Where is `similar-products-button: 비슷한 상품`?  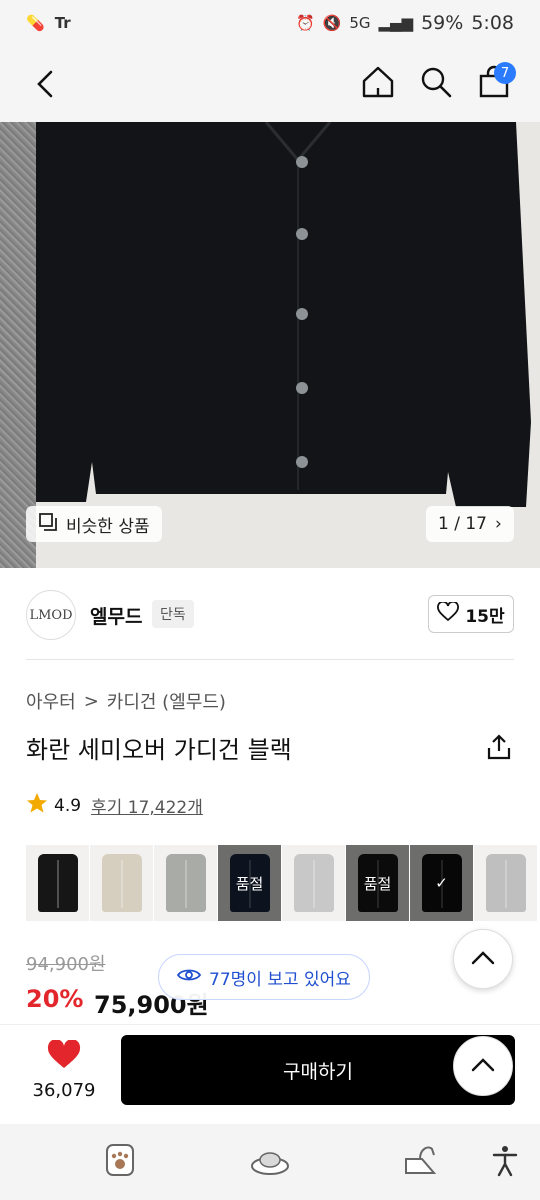 similar-products-button: 비슷한 상품 is located at coordinates (94, 524).